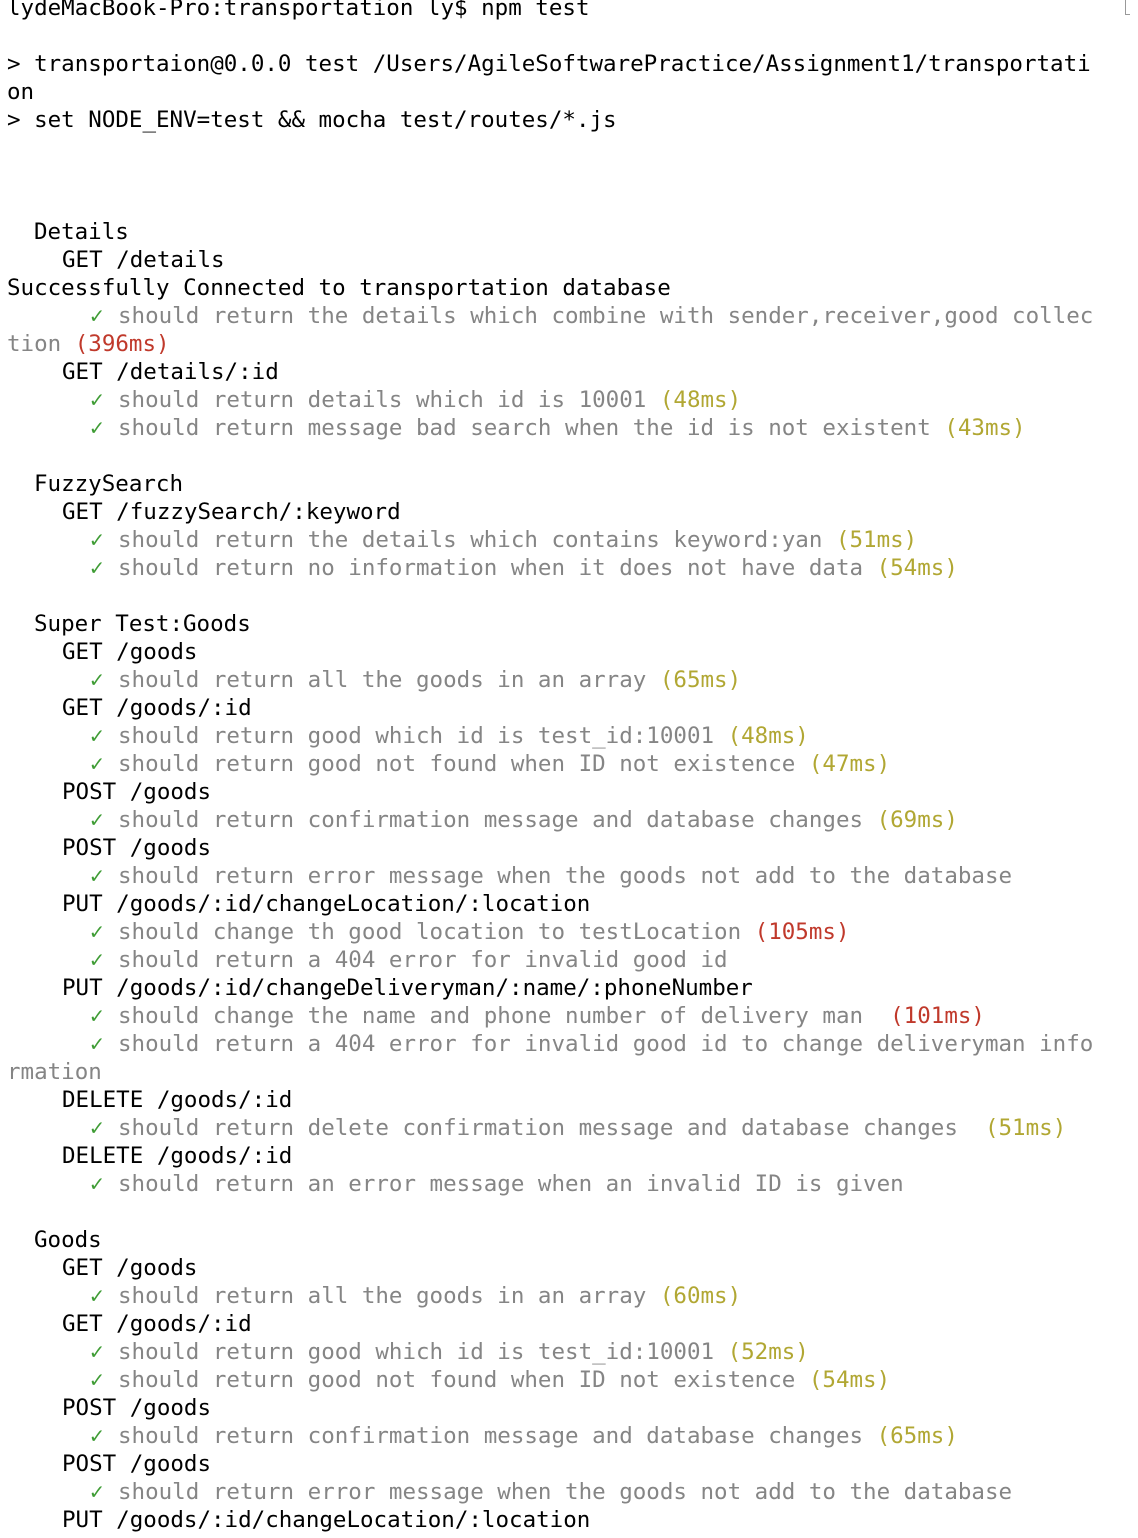  What do you see at coordinates (143, 260) in the screenshot?
I see `suite-title-text: GET /details` at bounding box center [143, 260].